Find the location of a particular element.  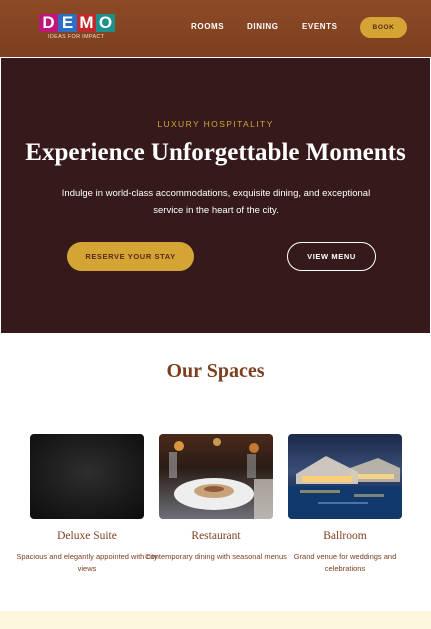

ballroom-image is located at coordinates (345, 476).